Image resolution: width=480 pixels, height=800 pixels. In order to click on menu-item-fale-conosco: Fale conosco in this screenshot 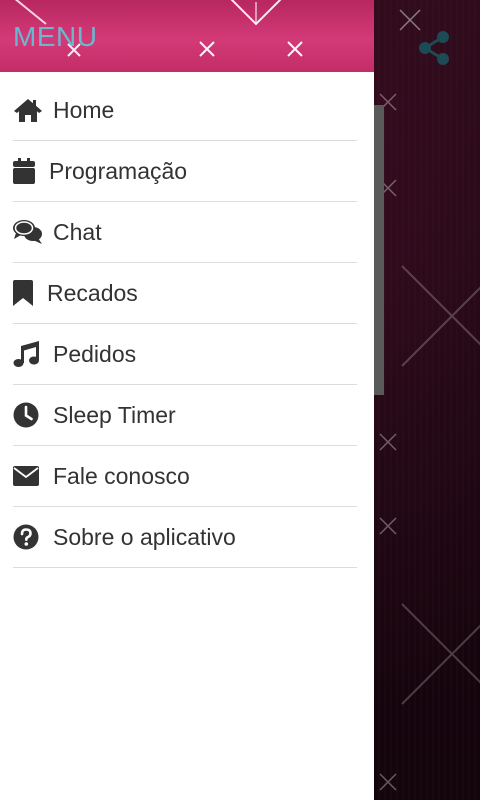, I will do `click(185, 476)`.